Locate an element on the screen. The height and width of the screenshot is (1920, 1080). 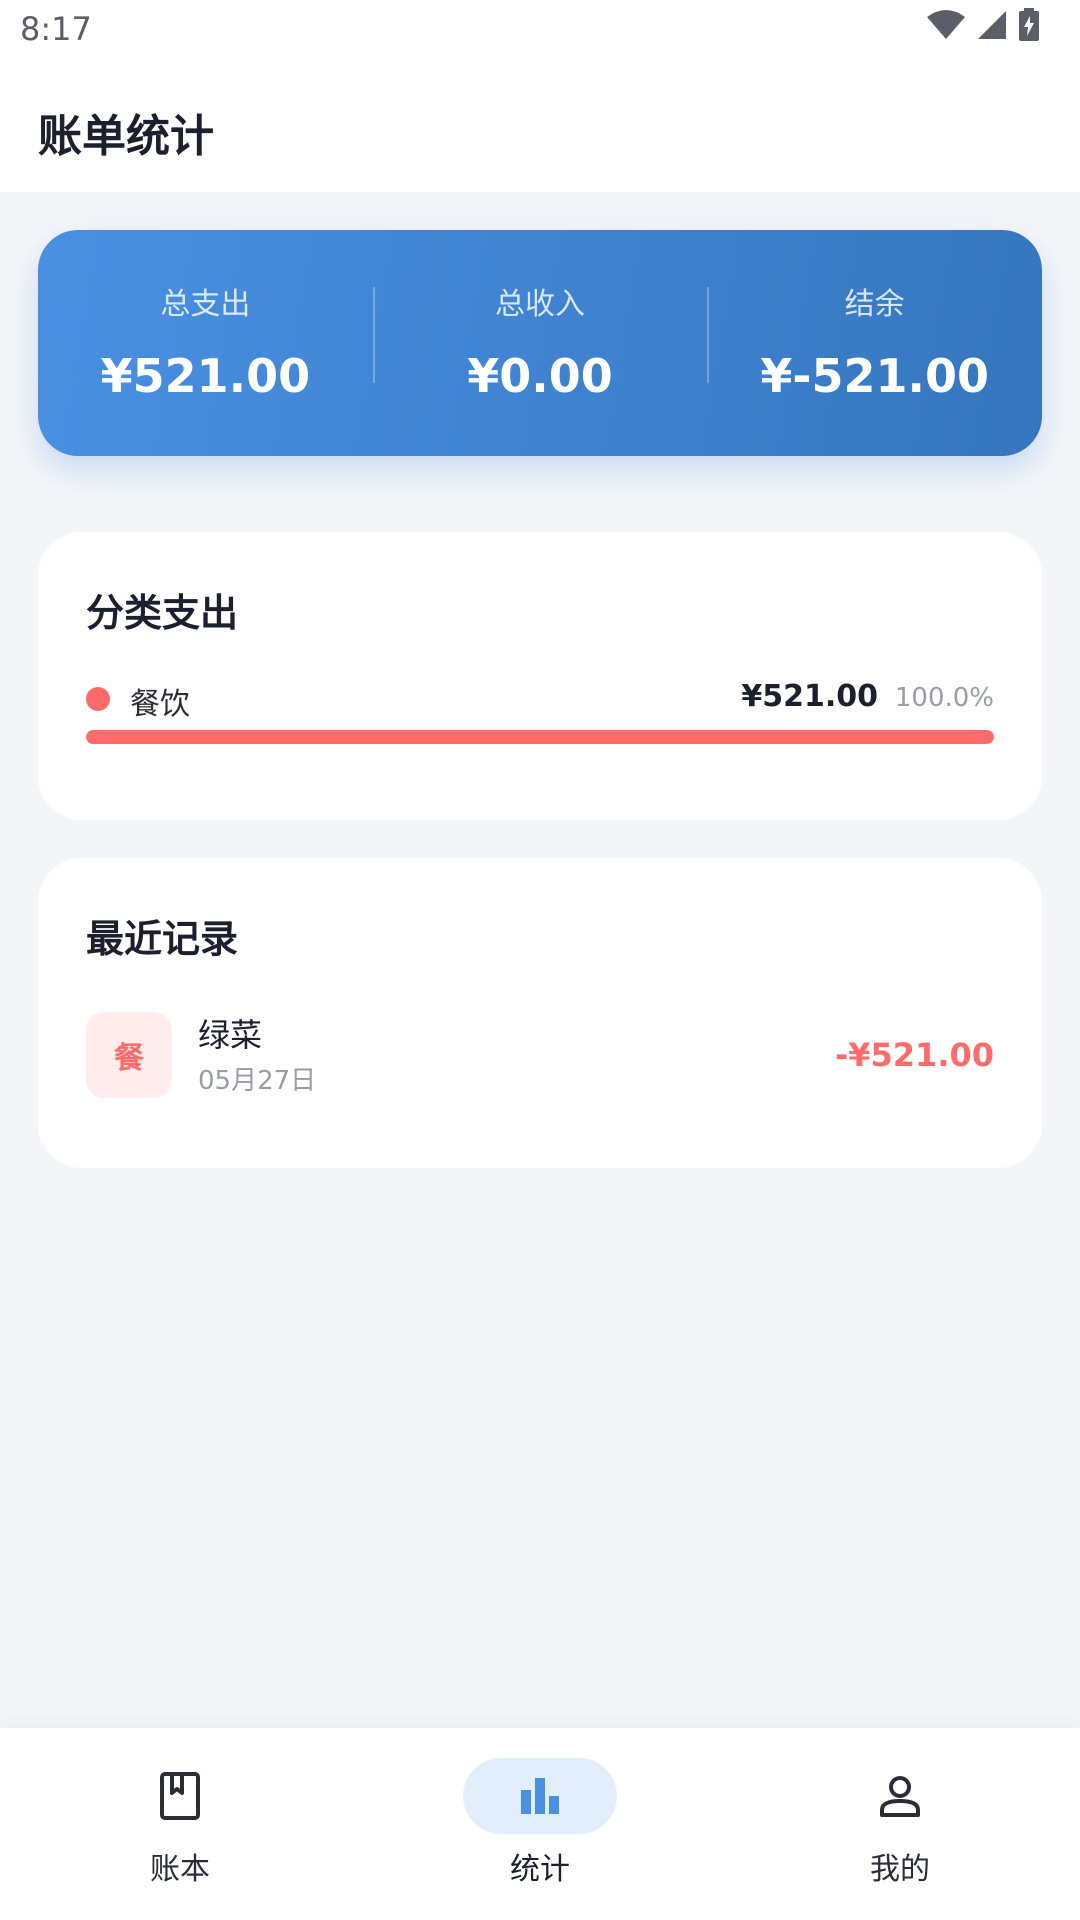
category-progress-fill is located at coordinates (540, 737).